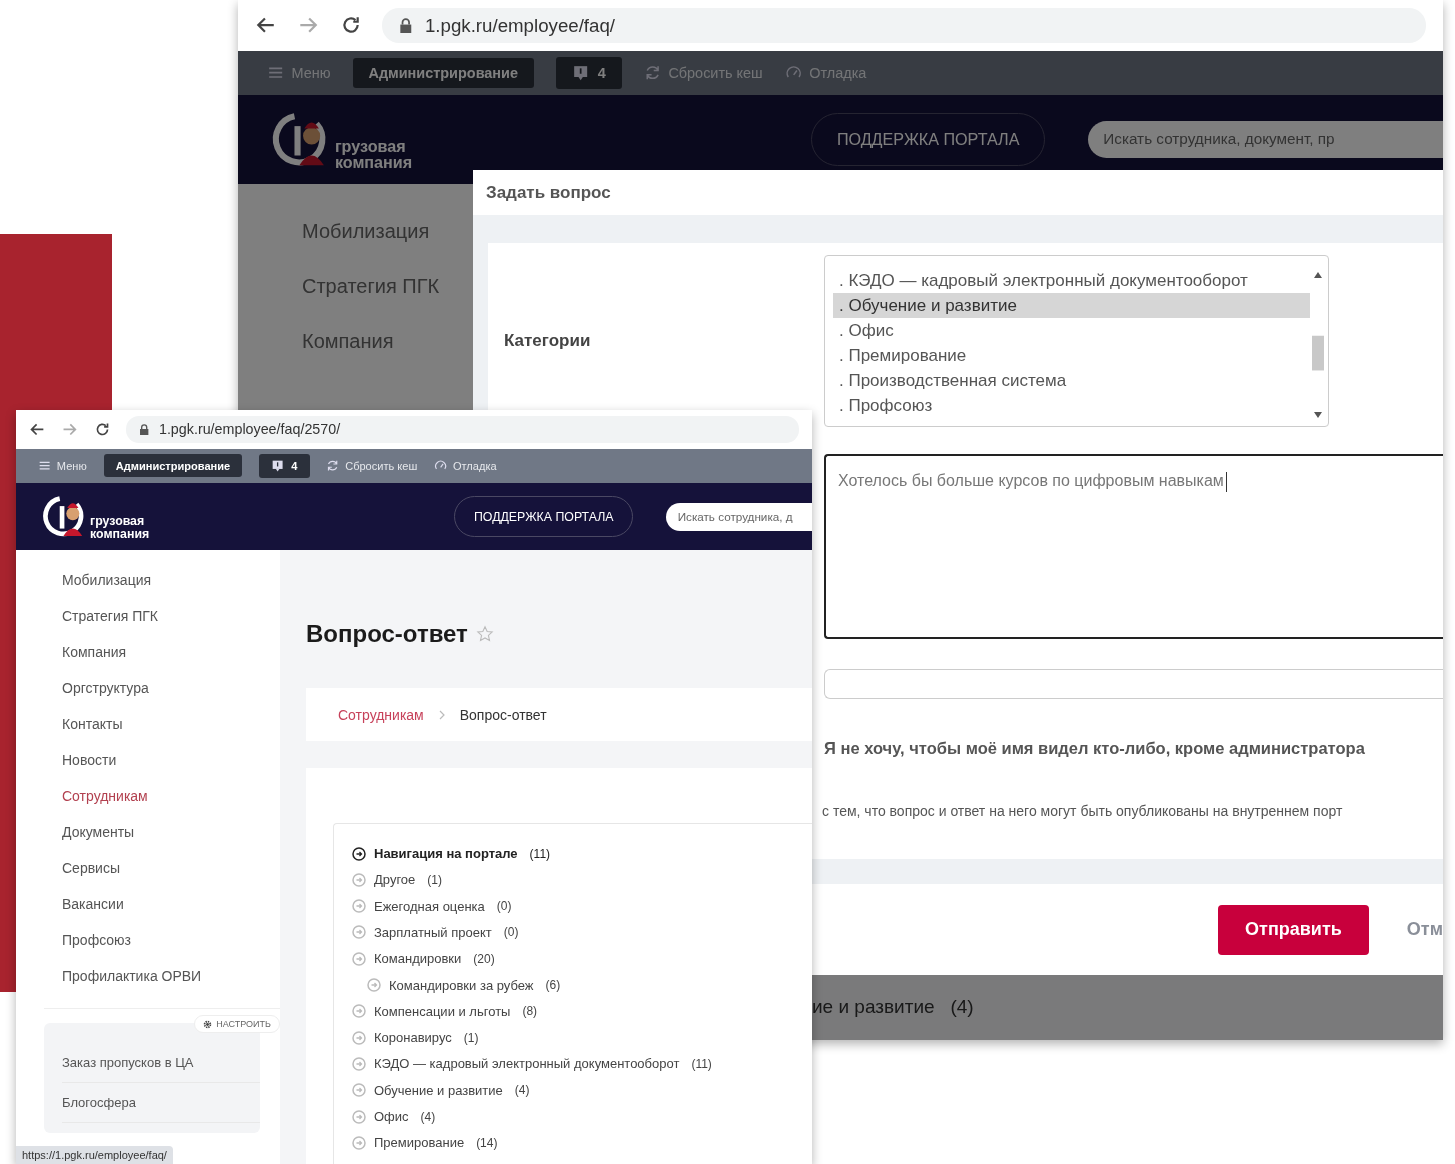 The height and width of the screenshot is (1164, 1455). Describe the element at coordinates (582, 1037) in the screenshot. I see `category-item: Коронавирус (1)` at that location.